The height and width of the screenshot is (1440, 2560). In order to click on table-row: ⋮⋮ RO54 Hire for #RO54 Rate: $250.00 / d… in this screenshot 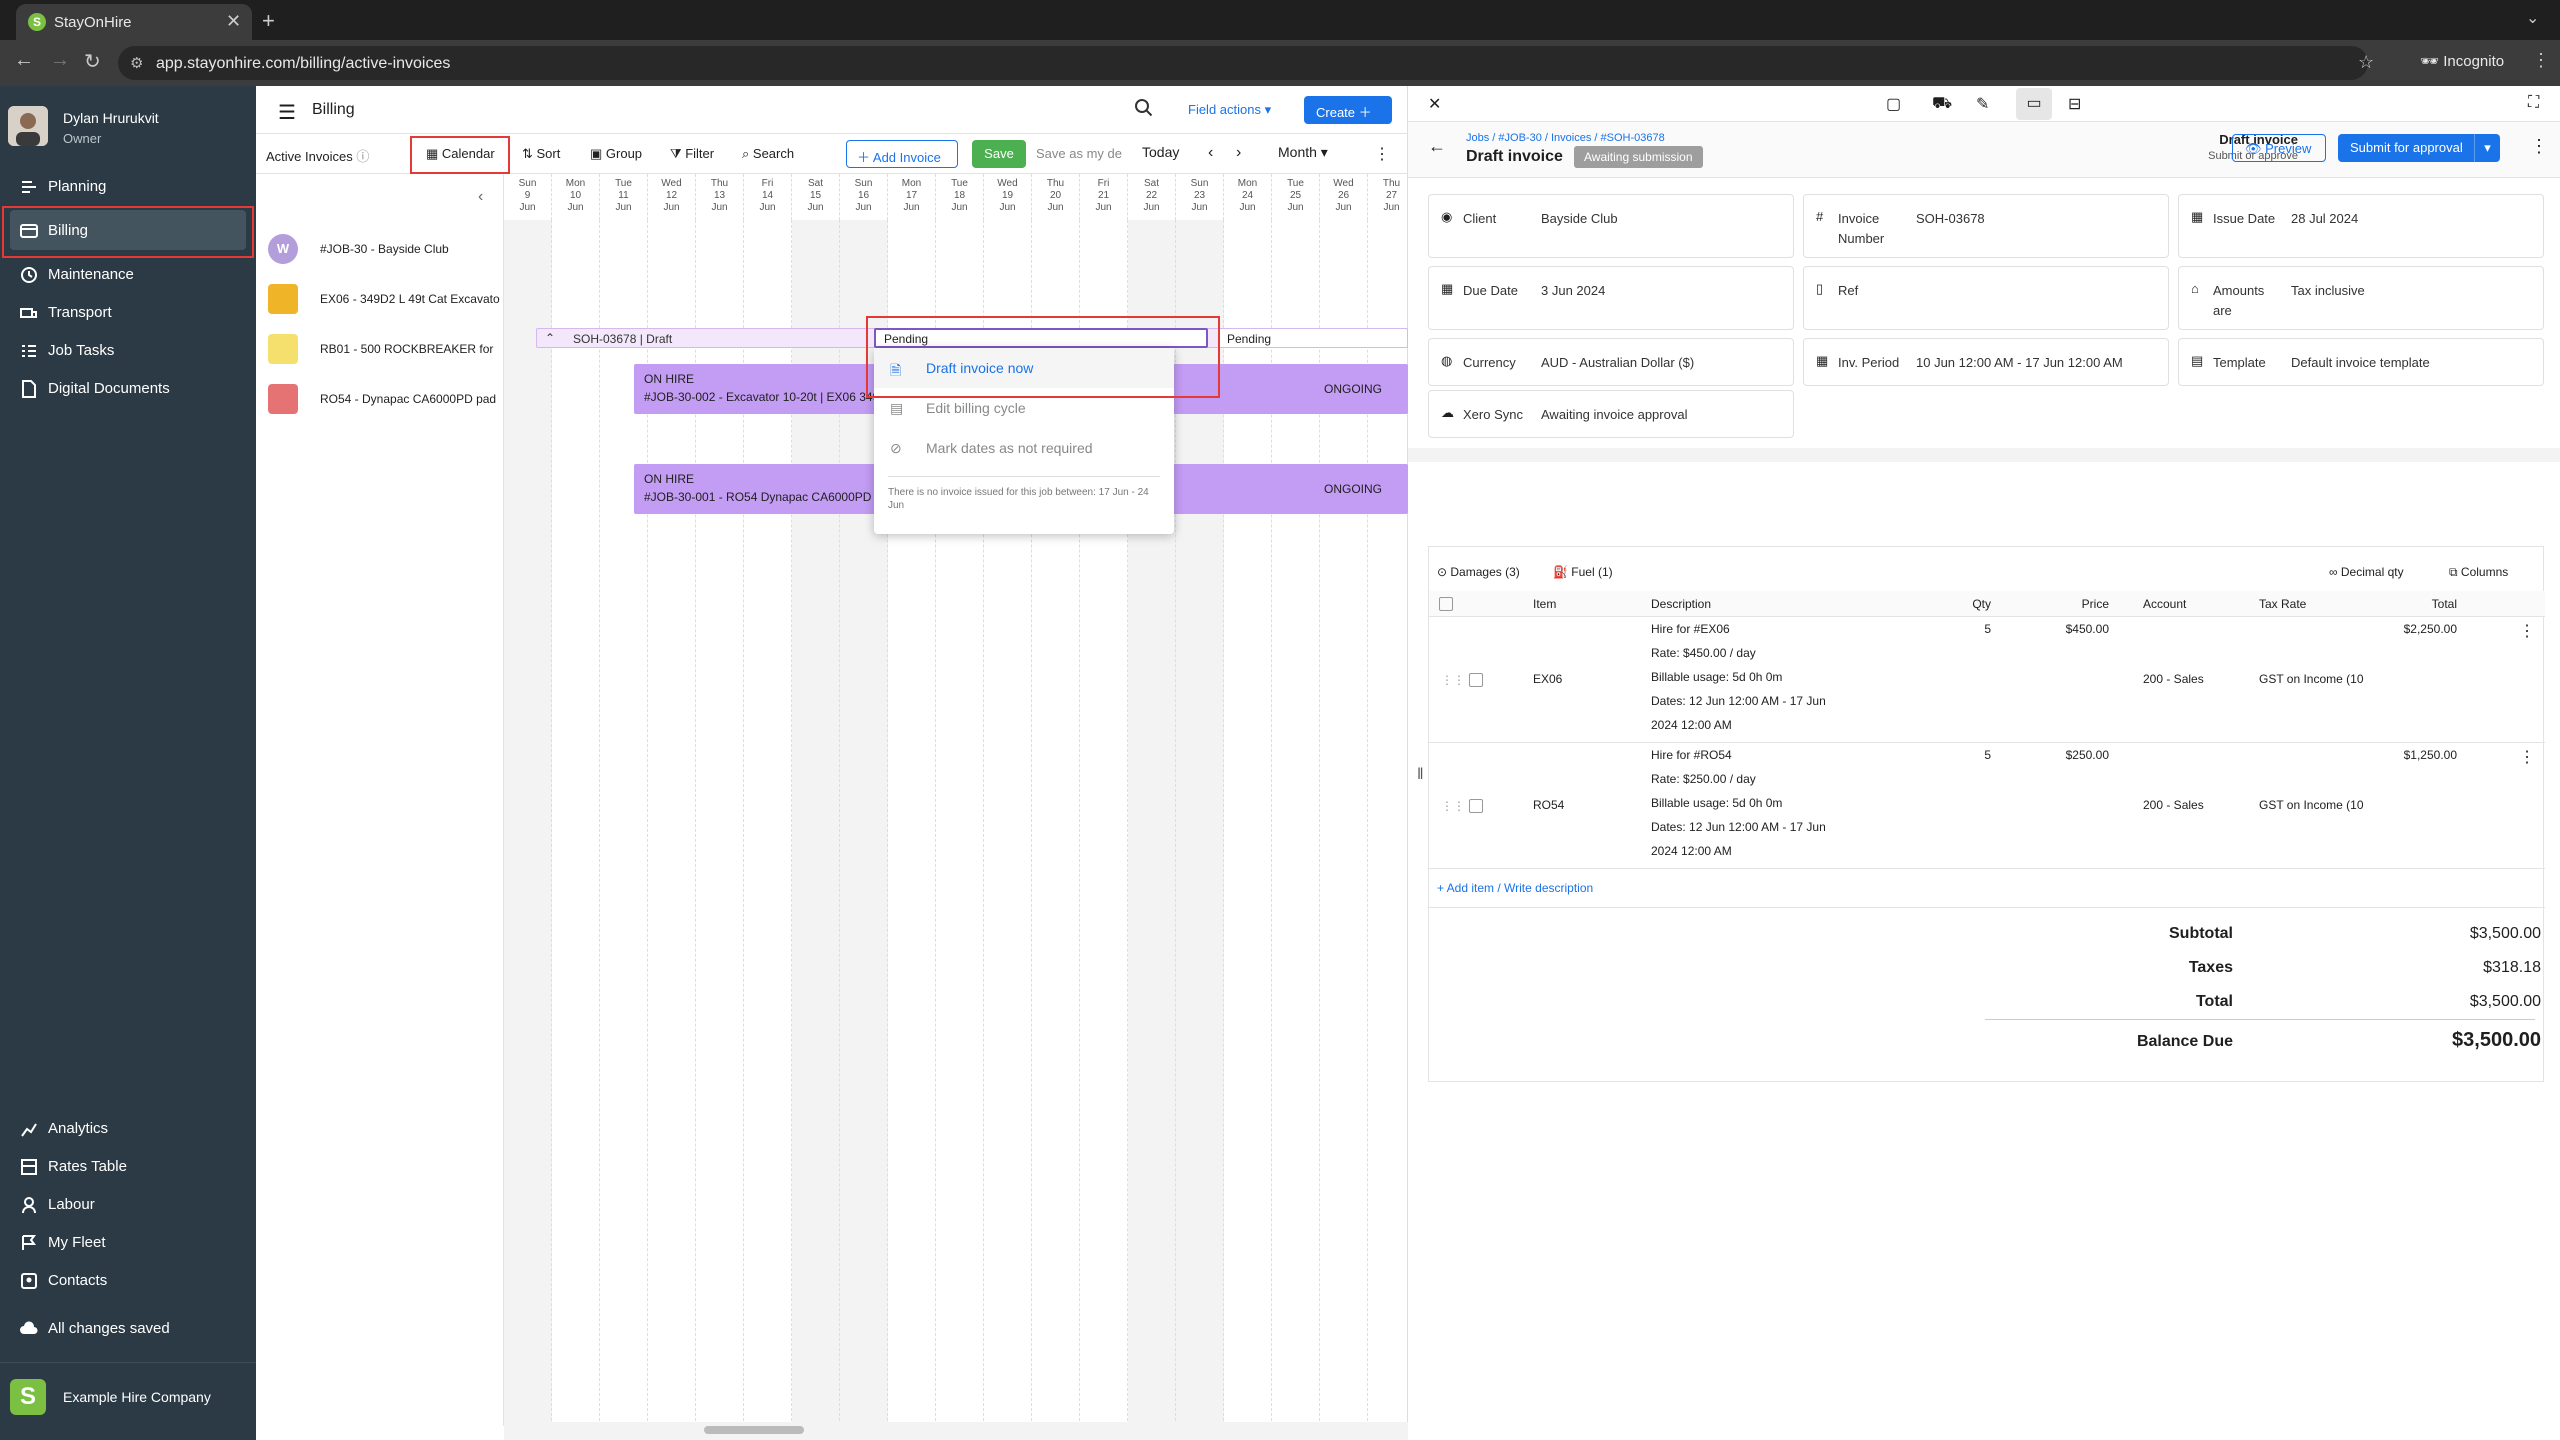, I will do `click(1987, 806)`.